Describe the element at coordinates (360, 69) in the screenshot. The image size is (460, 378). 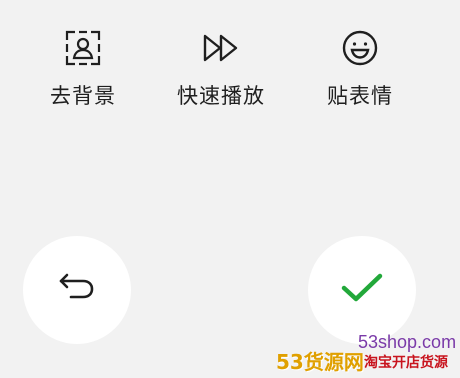
I see `sticker-emoji-button: 贴表情` at that location.